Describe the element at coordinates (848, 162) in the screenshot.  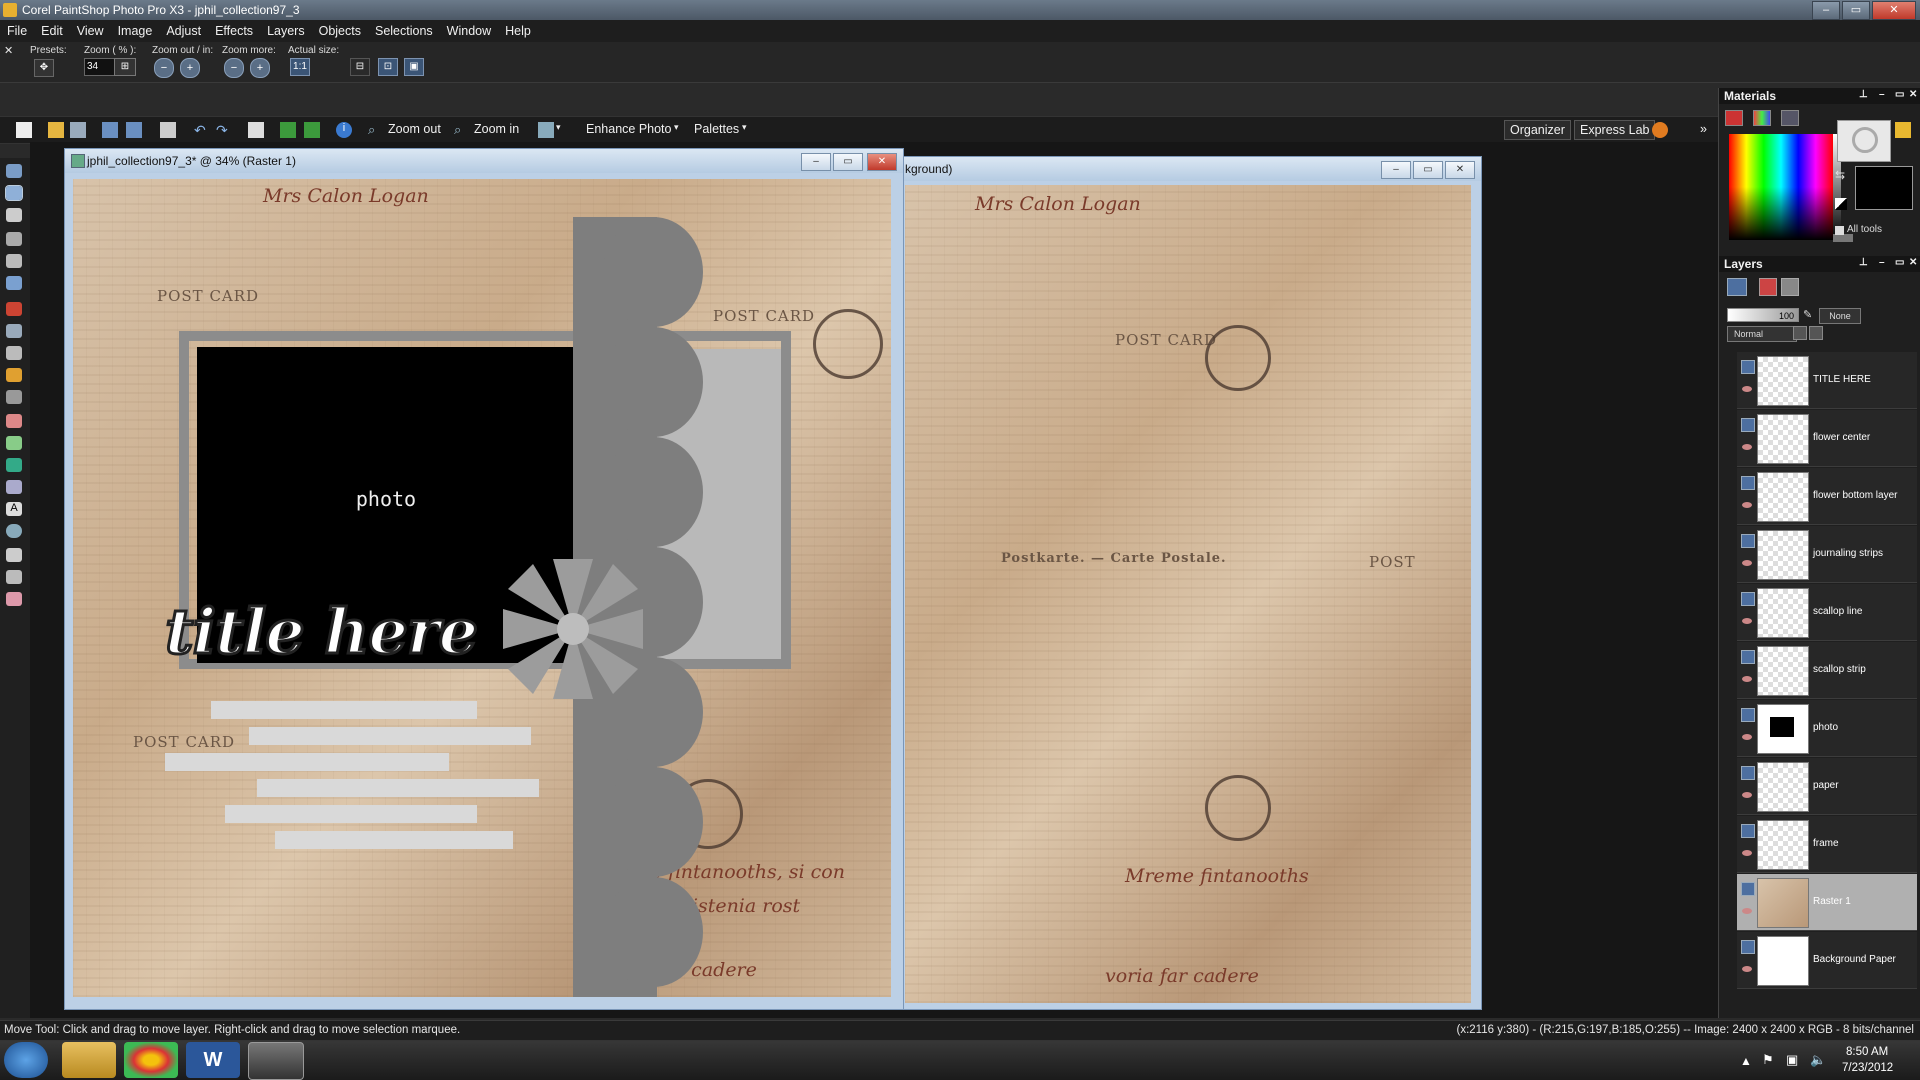
I see `doc1-maximize-button: ▭` at that location.